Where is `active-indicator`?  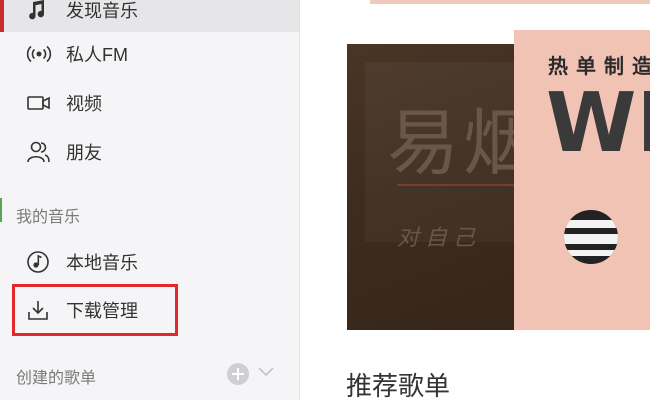
active-indicator is located at coordinates (2, 16).